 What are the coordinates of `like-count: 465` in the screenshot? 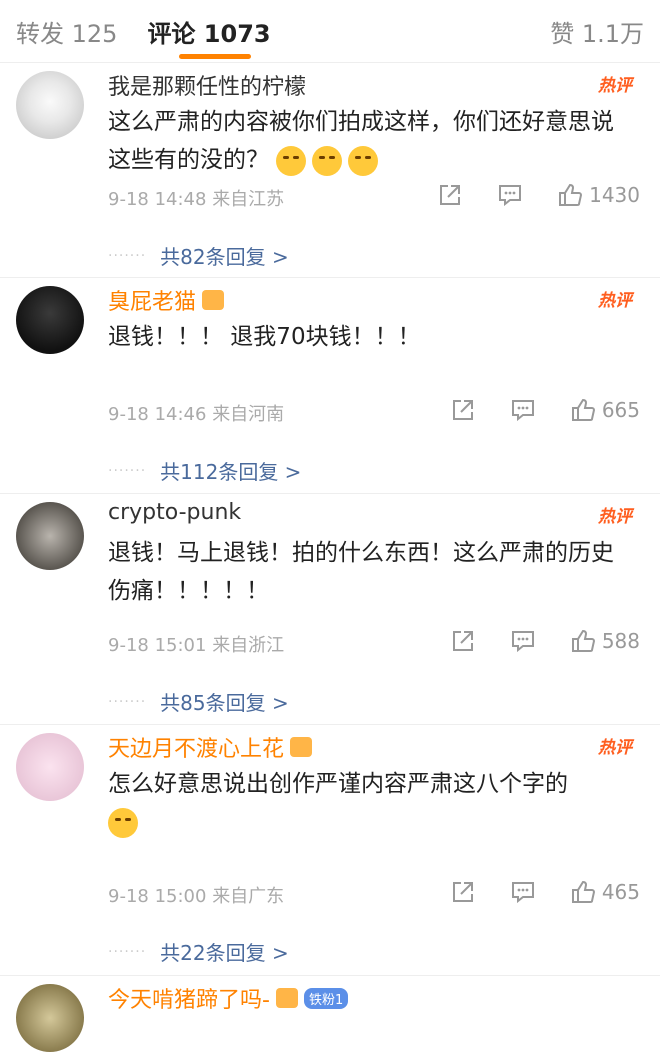 It's located at (620, 892).